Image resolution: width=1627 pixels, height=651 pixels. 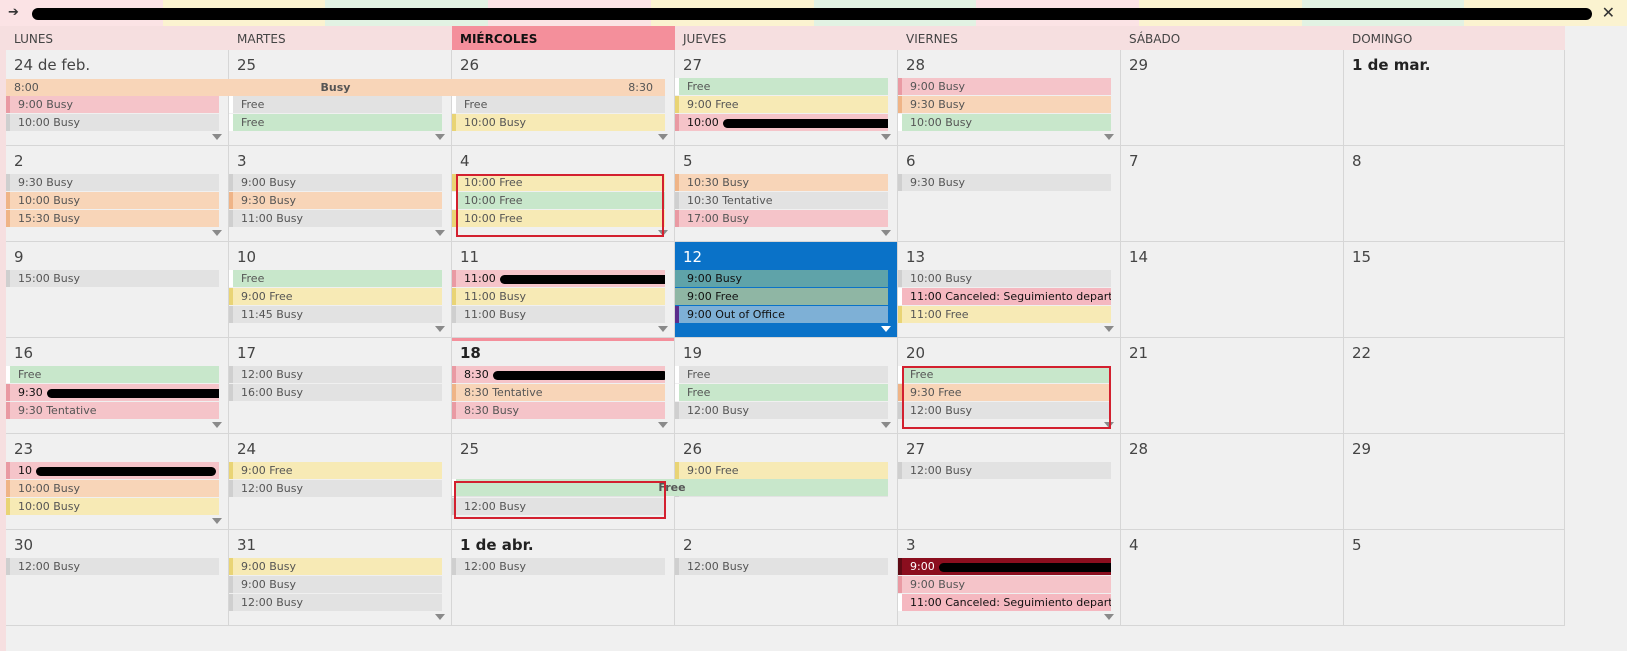 I want to click on day-cell: 26 Free 10:00 Busy, so click(x=563, y=98).